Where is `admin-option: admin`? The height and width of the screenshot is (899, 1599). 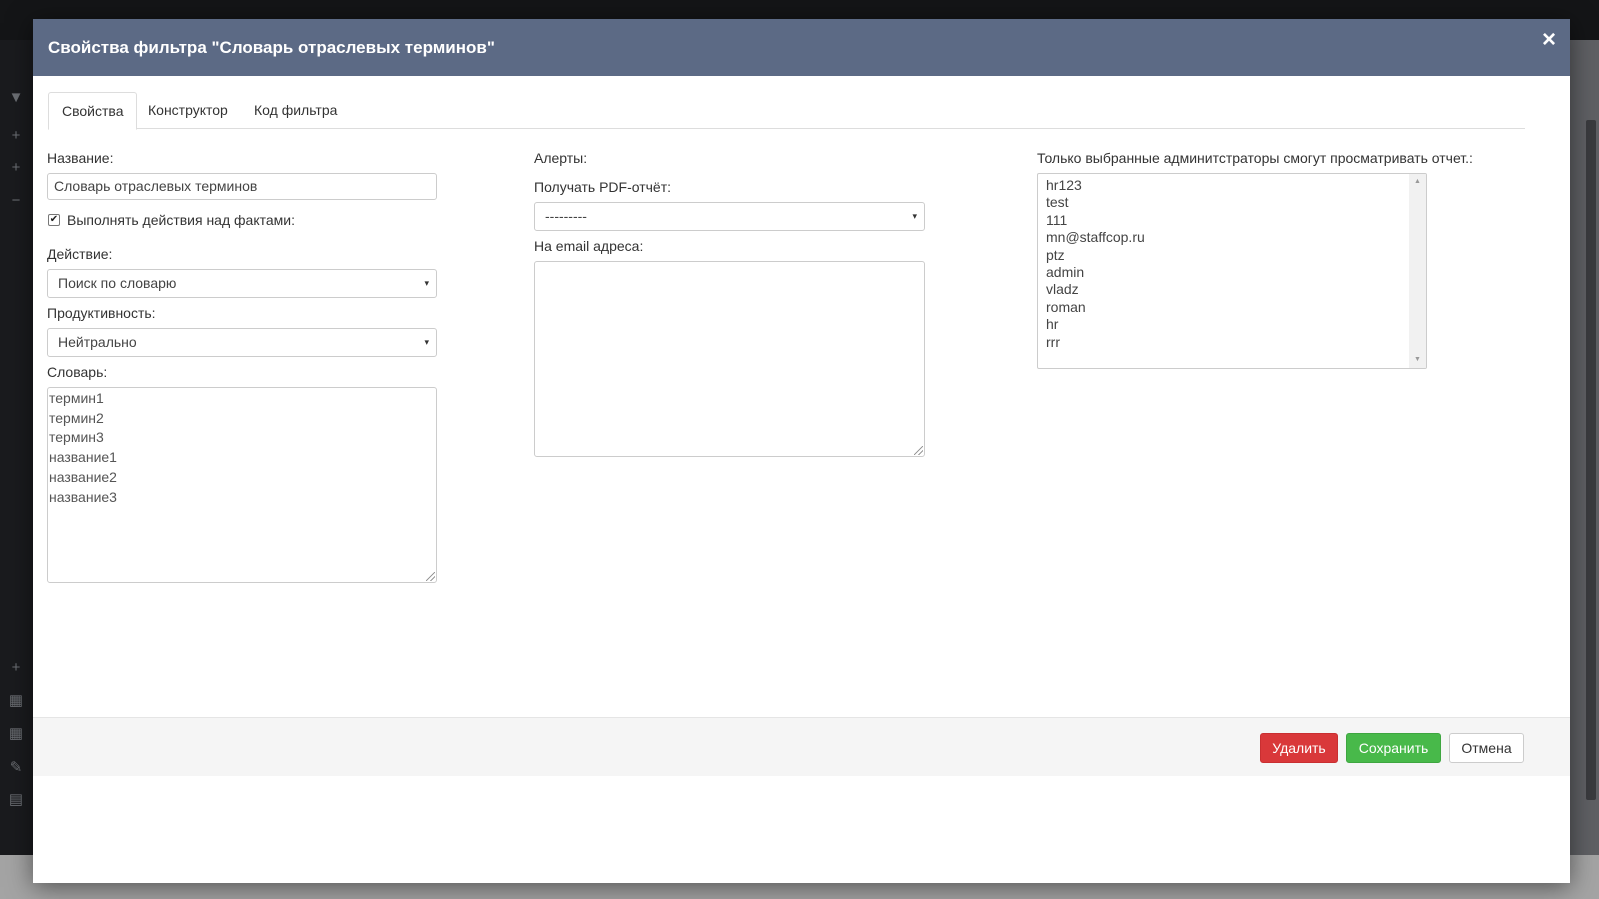 admin-option: admin is located at coordinates (1232, 272).